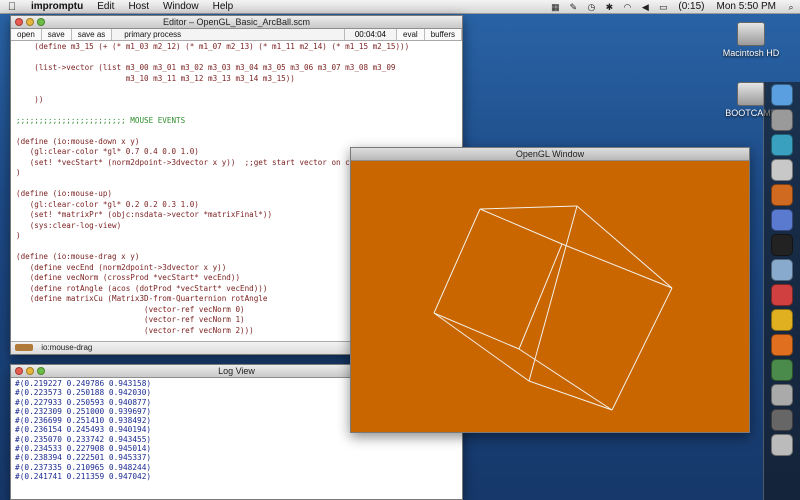 The image size is (800, 500). What do you see at coordinates (782, 345) in the screenshot?
I see `dock-firefox-icon` at bounding box center [782, 345].